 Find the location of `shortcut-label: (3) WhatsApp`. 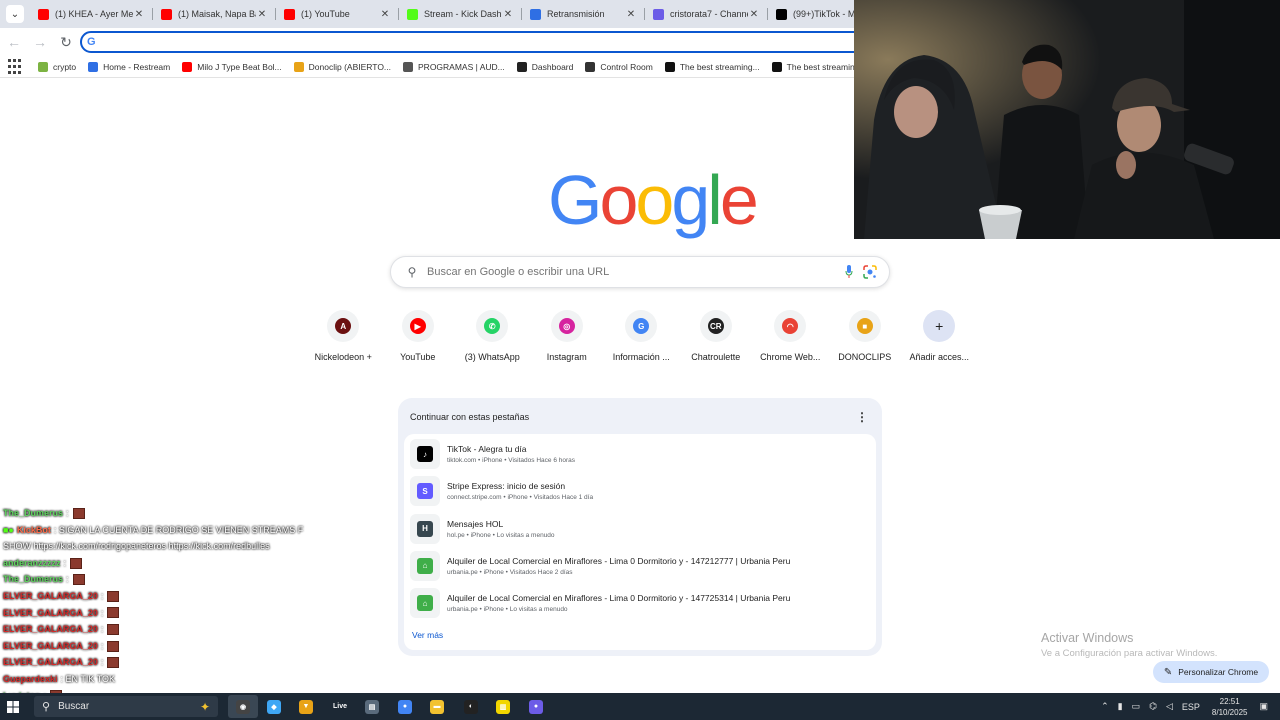

shortcut-label: (3) WhatsApp is located at coordinates (492, 357).